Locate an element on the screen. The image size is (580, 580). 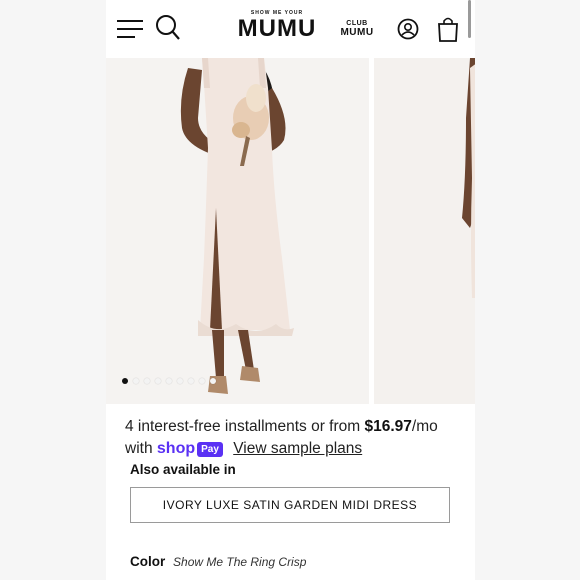
alternate-product-button: IVORY LUXE SATIN GARDEN MIDI DRESS is located at coordinates (290, 505).